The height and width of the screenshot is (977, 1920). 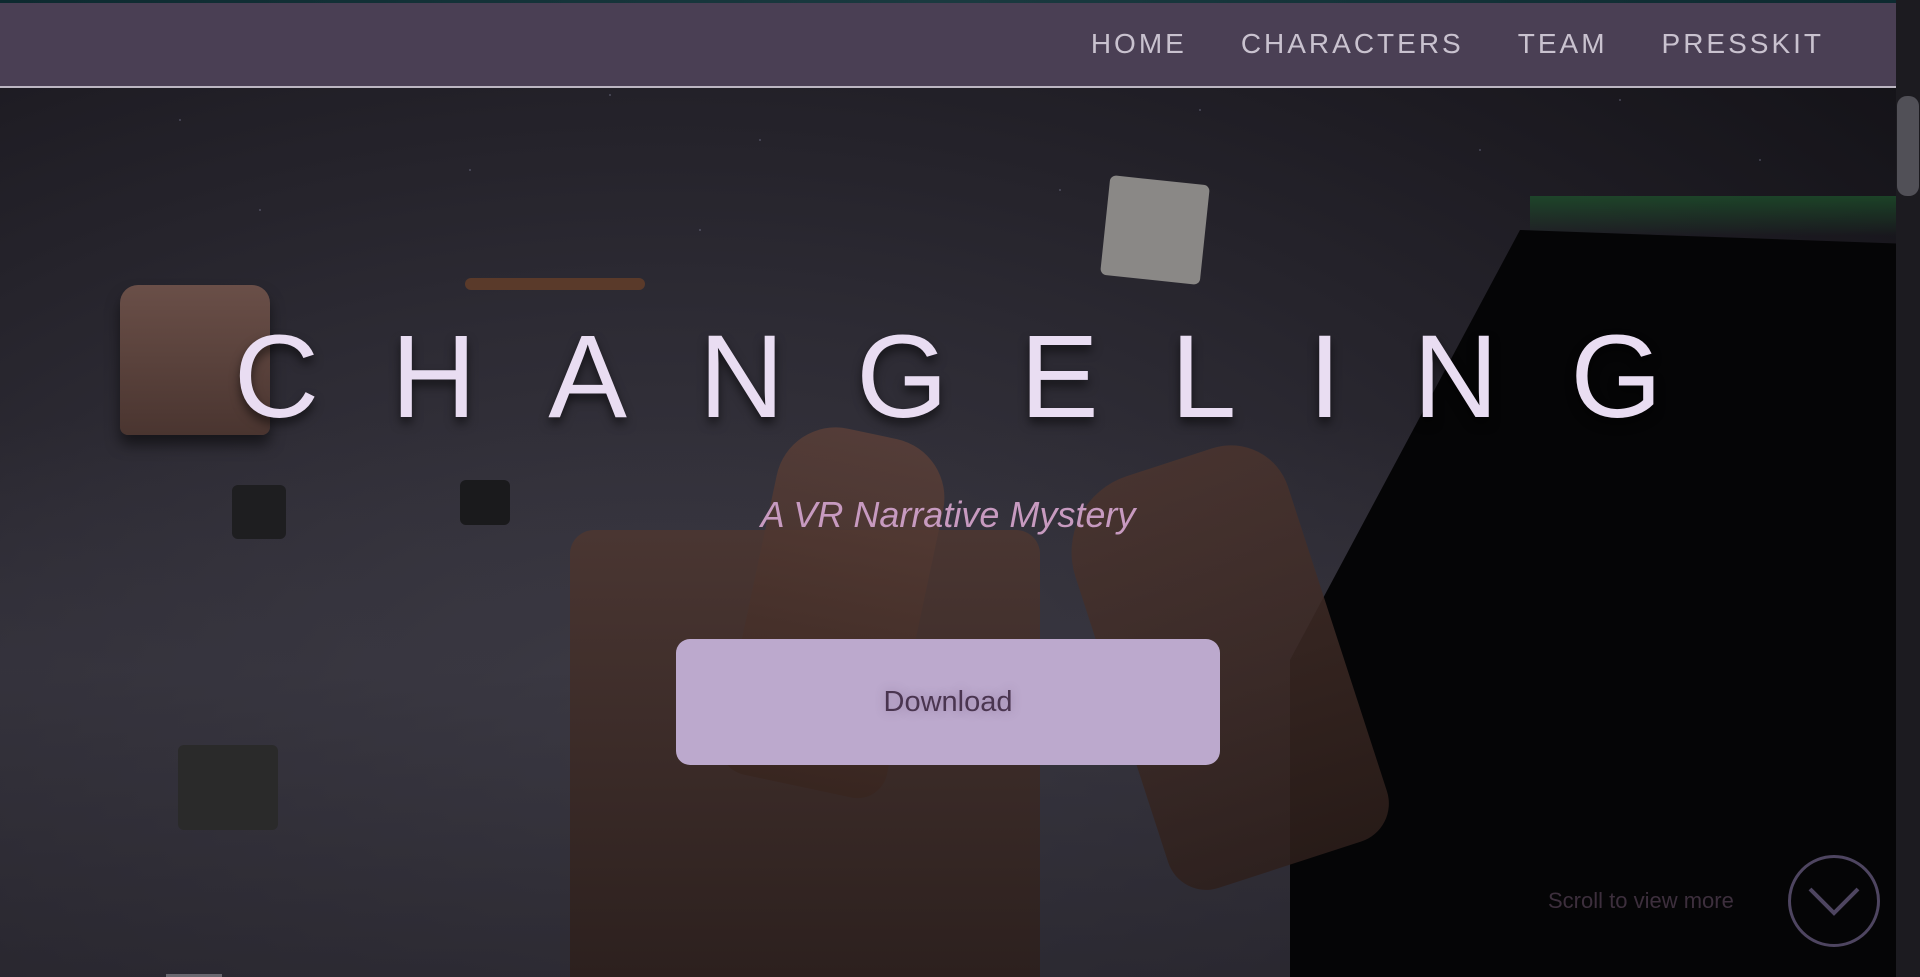 What do you see at coordinates (1139, 44) in the screenshot?
I see `nav-link-home: HOME` at bounding box center [1139, 44].